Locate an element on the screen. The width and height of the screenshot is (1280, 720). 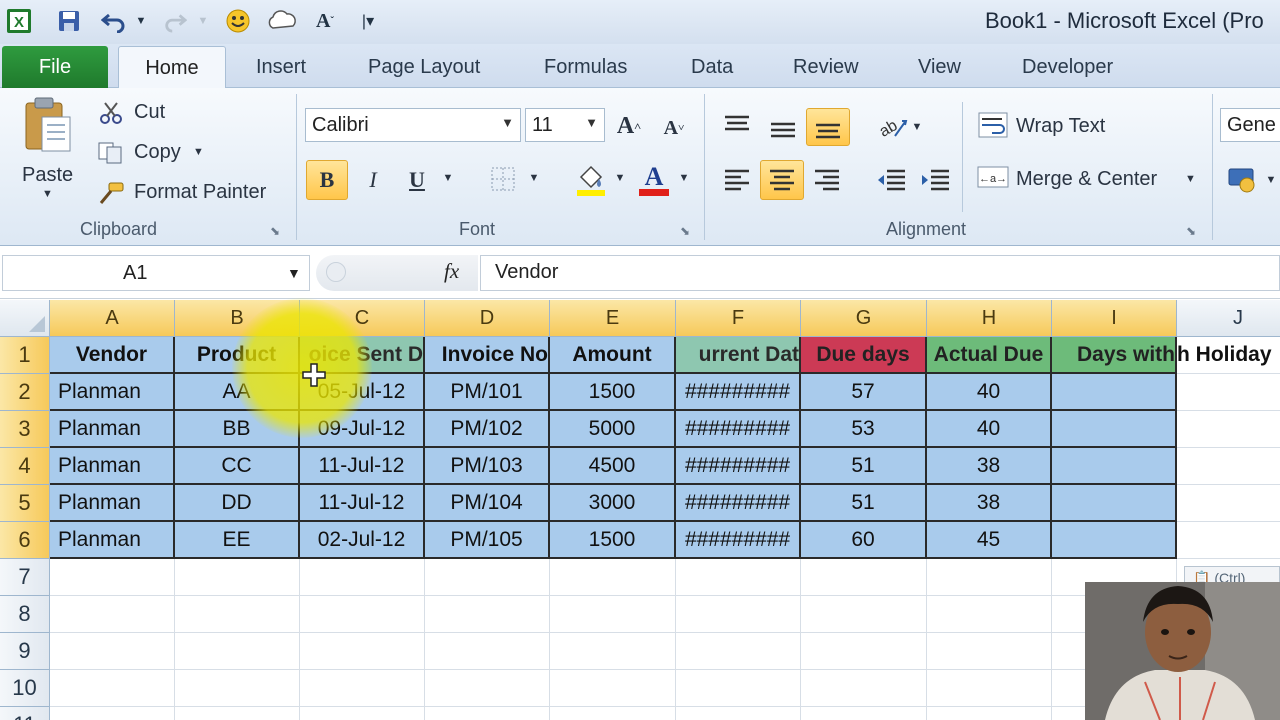
table-cell-actual: 45 is located at coordinates (989, 540).